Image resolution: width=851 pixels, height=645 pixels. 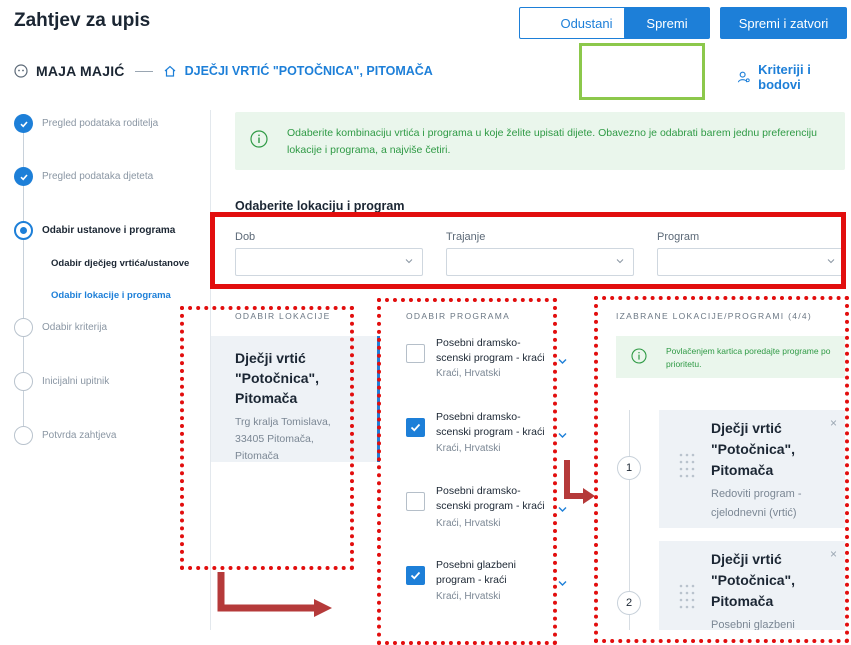 I want to click on info-icon, so click(x=259, y=139).